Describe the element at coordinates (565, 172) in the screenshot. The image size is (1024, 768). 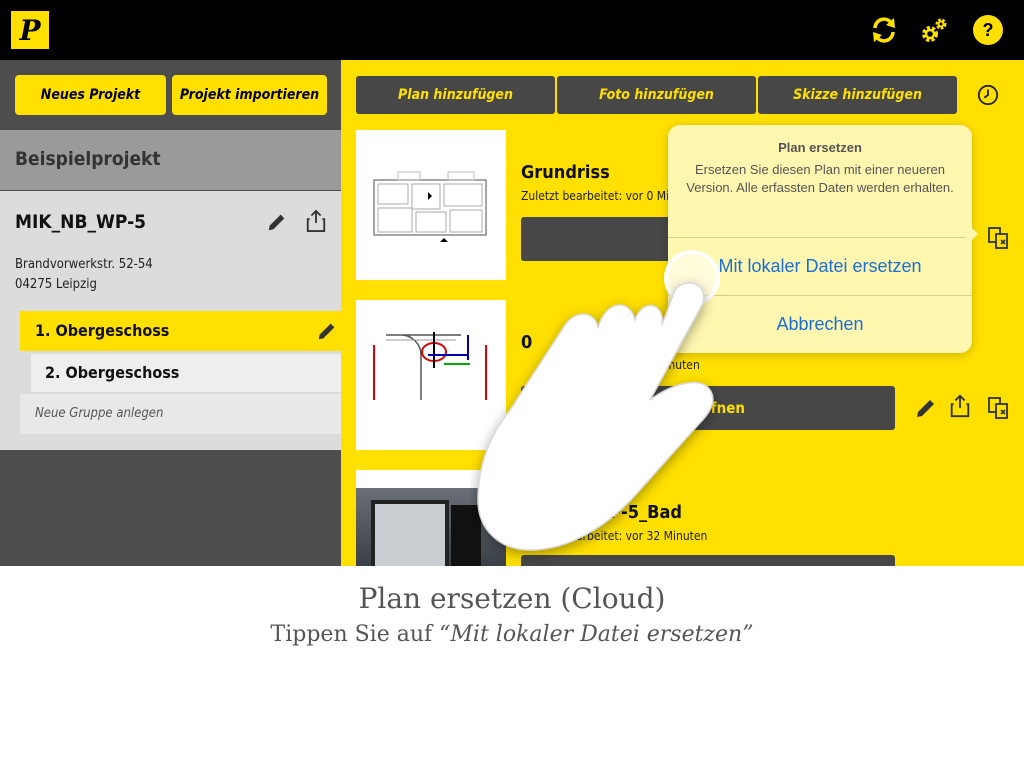
I see `plan-title: Grundriss` at that location.